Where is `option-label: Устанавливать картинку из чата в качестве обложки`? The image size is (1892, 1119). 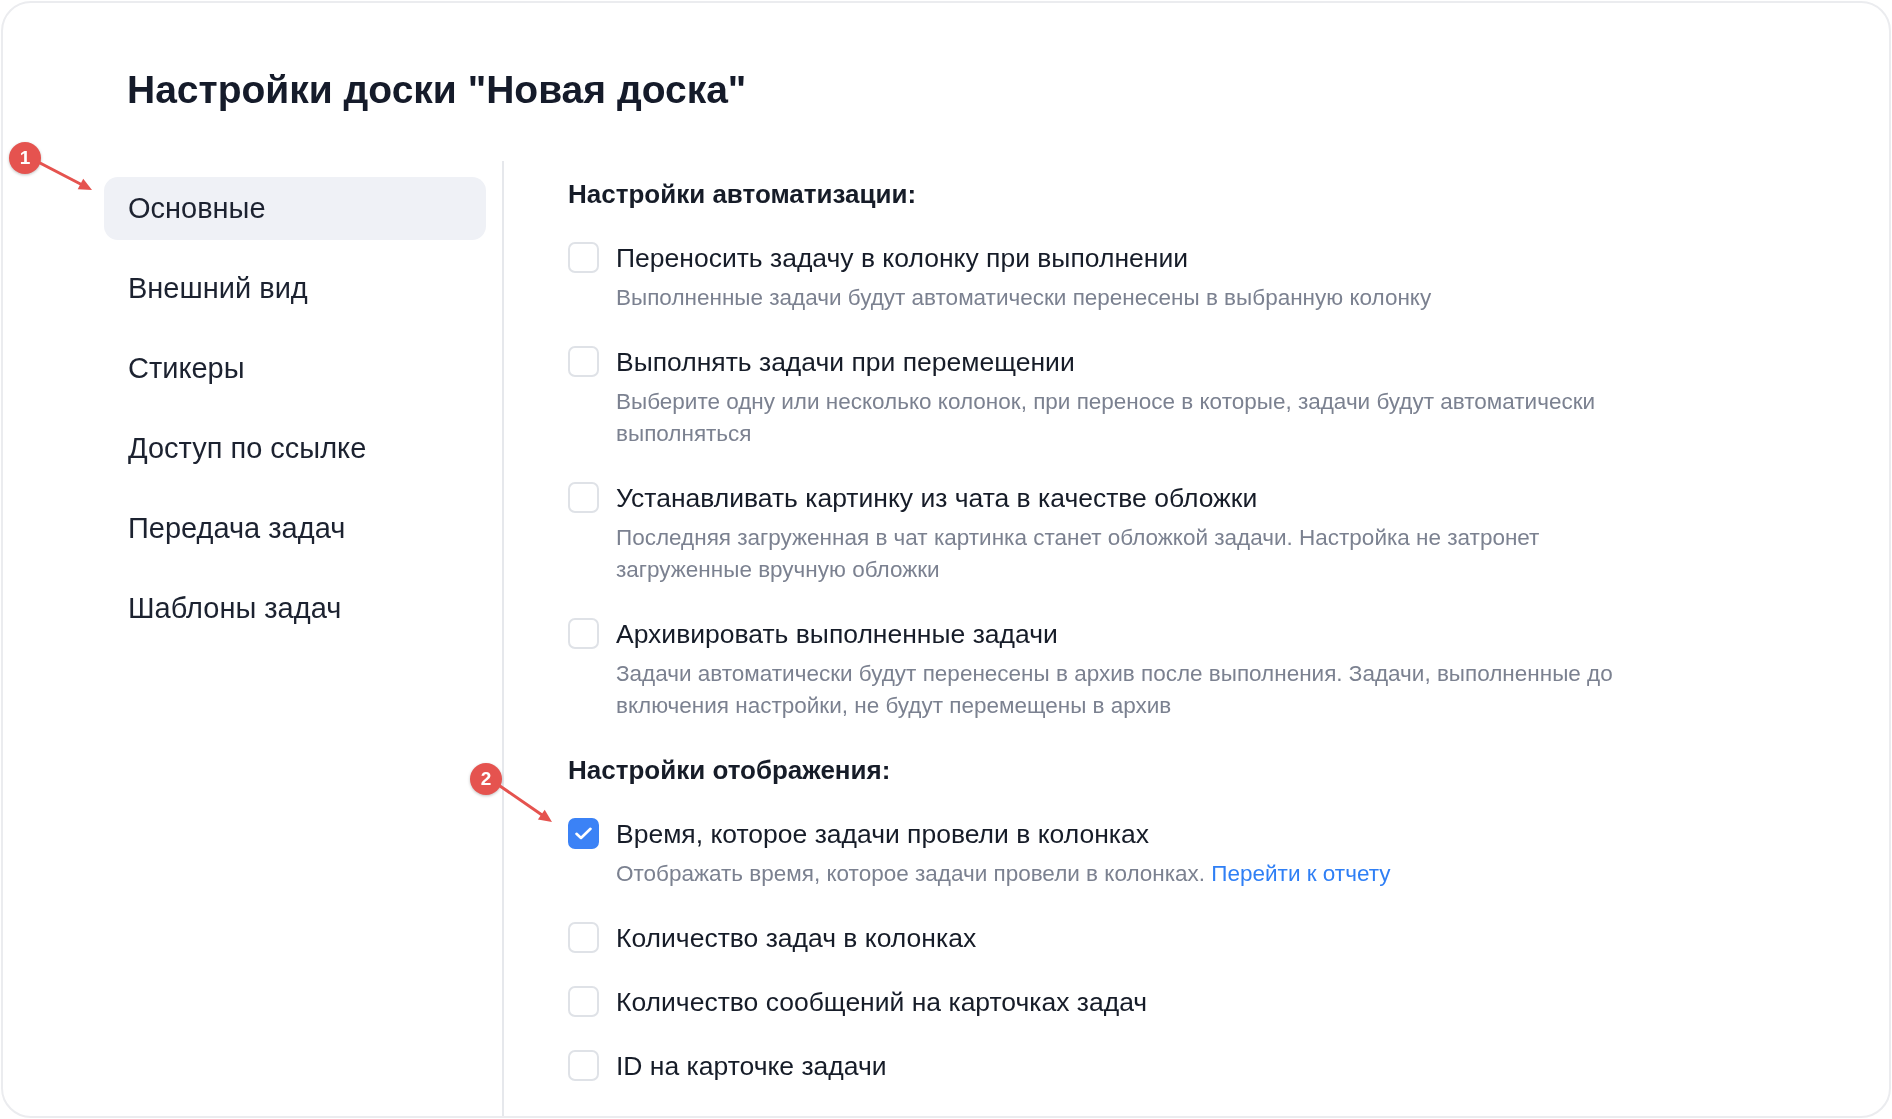 option-label: Устанавливать картинку из чата в качестве обложки is located at coordinates (937, 498).